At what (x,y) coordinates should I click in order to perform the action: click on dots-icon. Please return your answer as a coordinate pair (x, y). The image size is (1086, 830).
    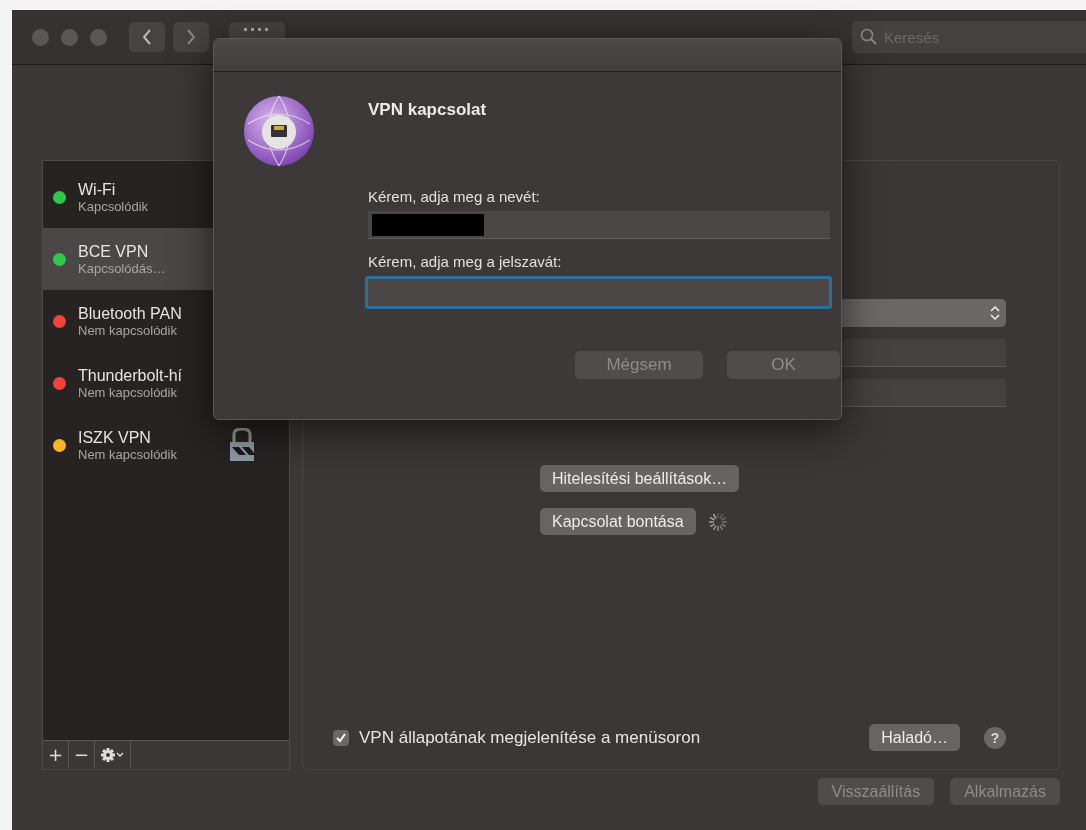
    Looking at the image, I should click on (257, 30).